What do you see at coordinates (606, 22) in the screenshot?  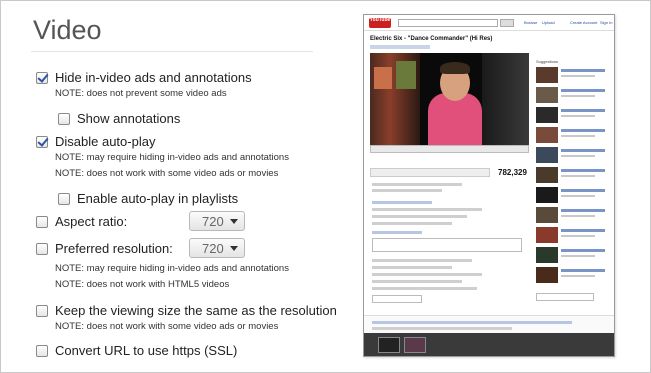 I see `preview-link-sign-in: Sign In` at bounding box center [606, 22].